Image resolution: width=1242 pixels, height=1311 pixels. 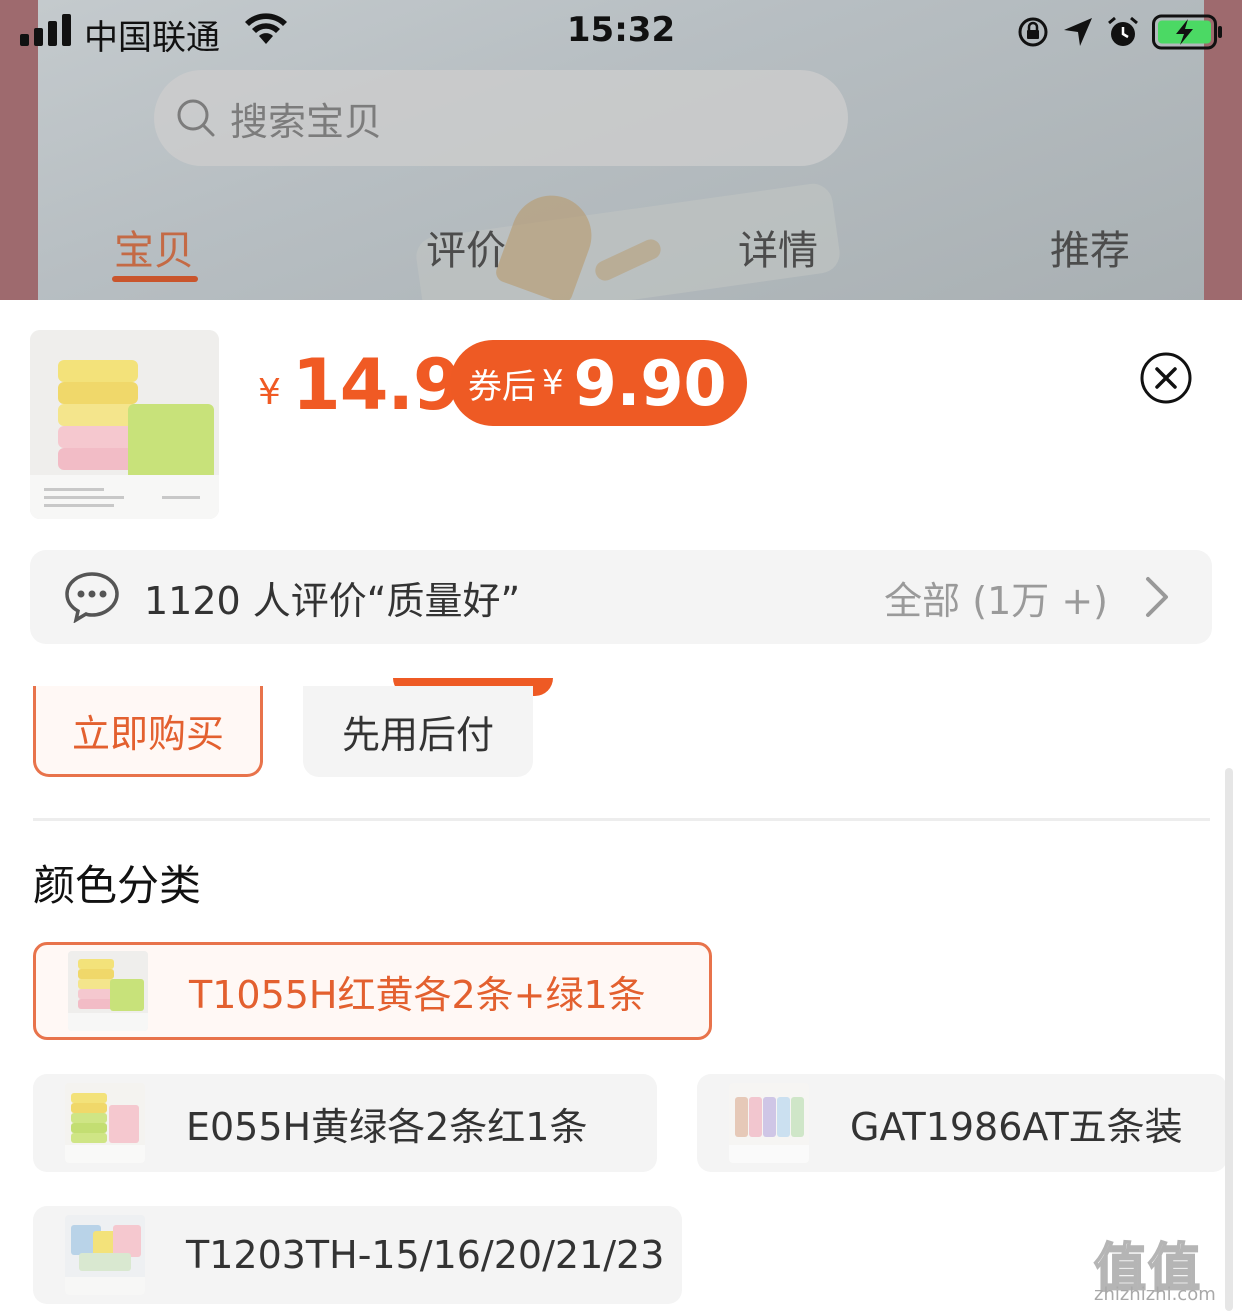 What do you see at coordinates (553, 383) in the screenshot?
I see `coupon-currency-symbol: ¥` at bounding box center [553, 383].